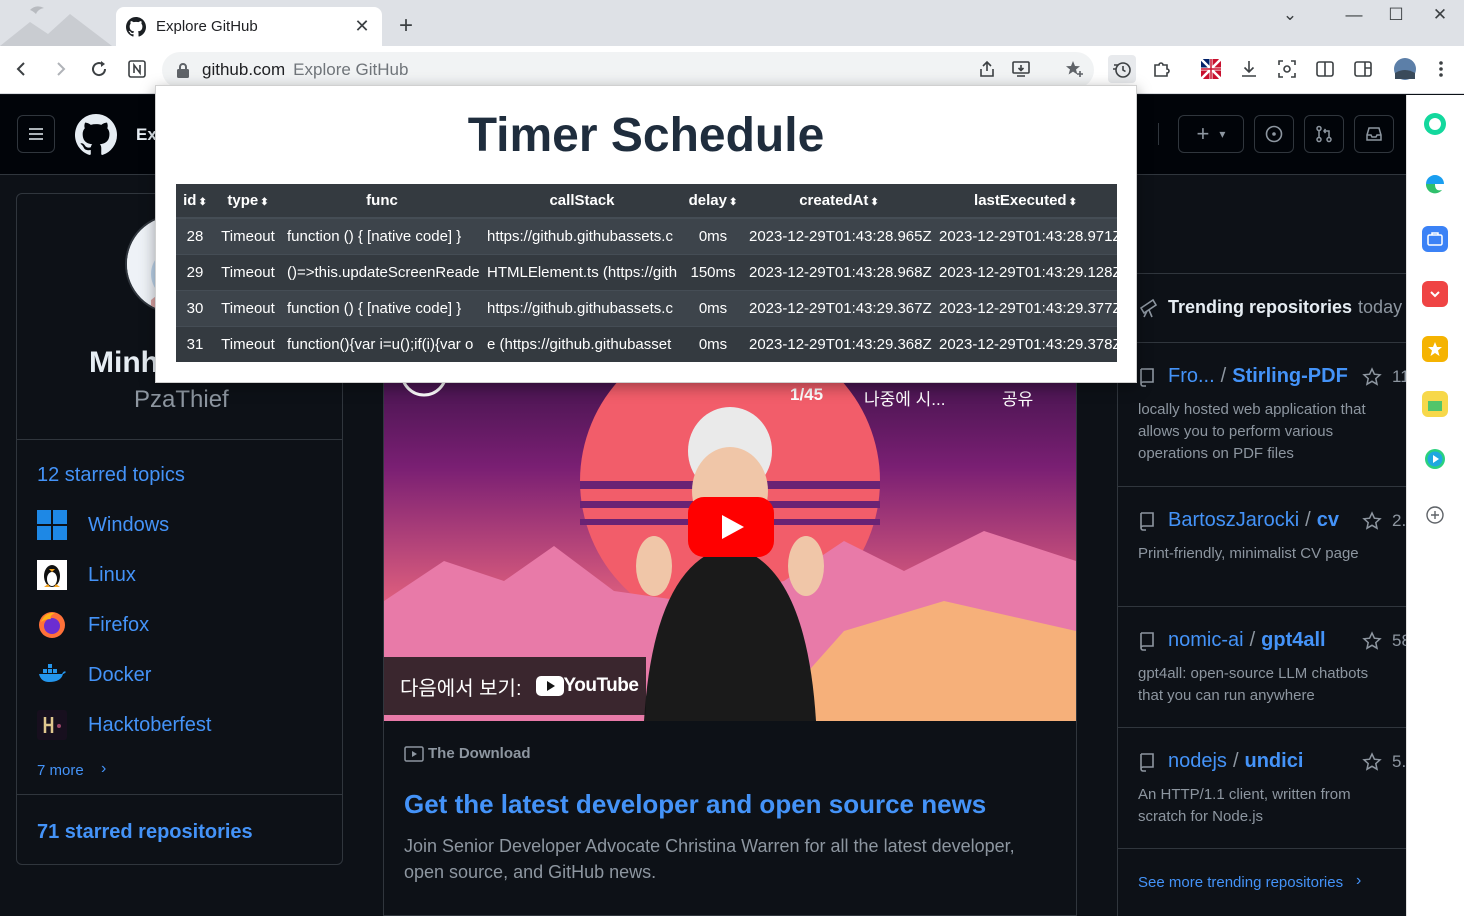 The width and height of the screenshot is (1464, 916). Describe the element at coordinates (839, 201) in the screenshot. I see `column-header-createdAt: createdAt ⬍` at that location.